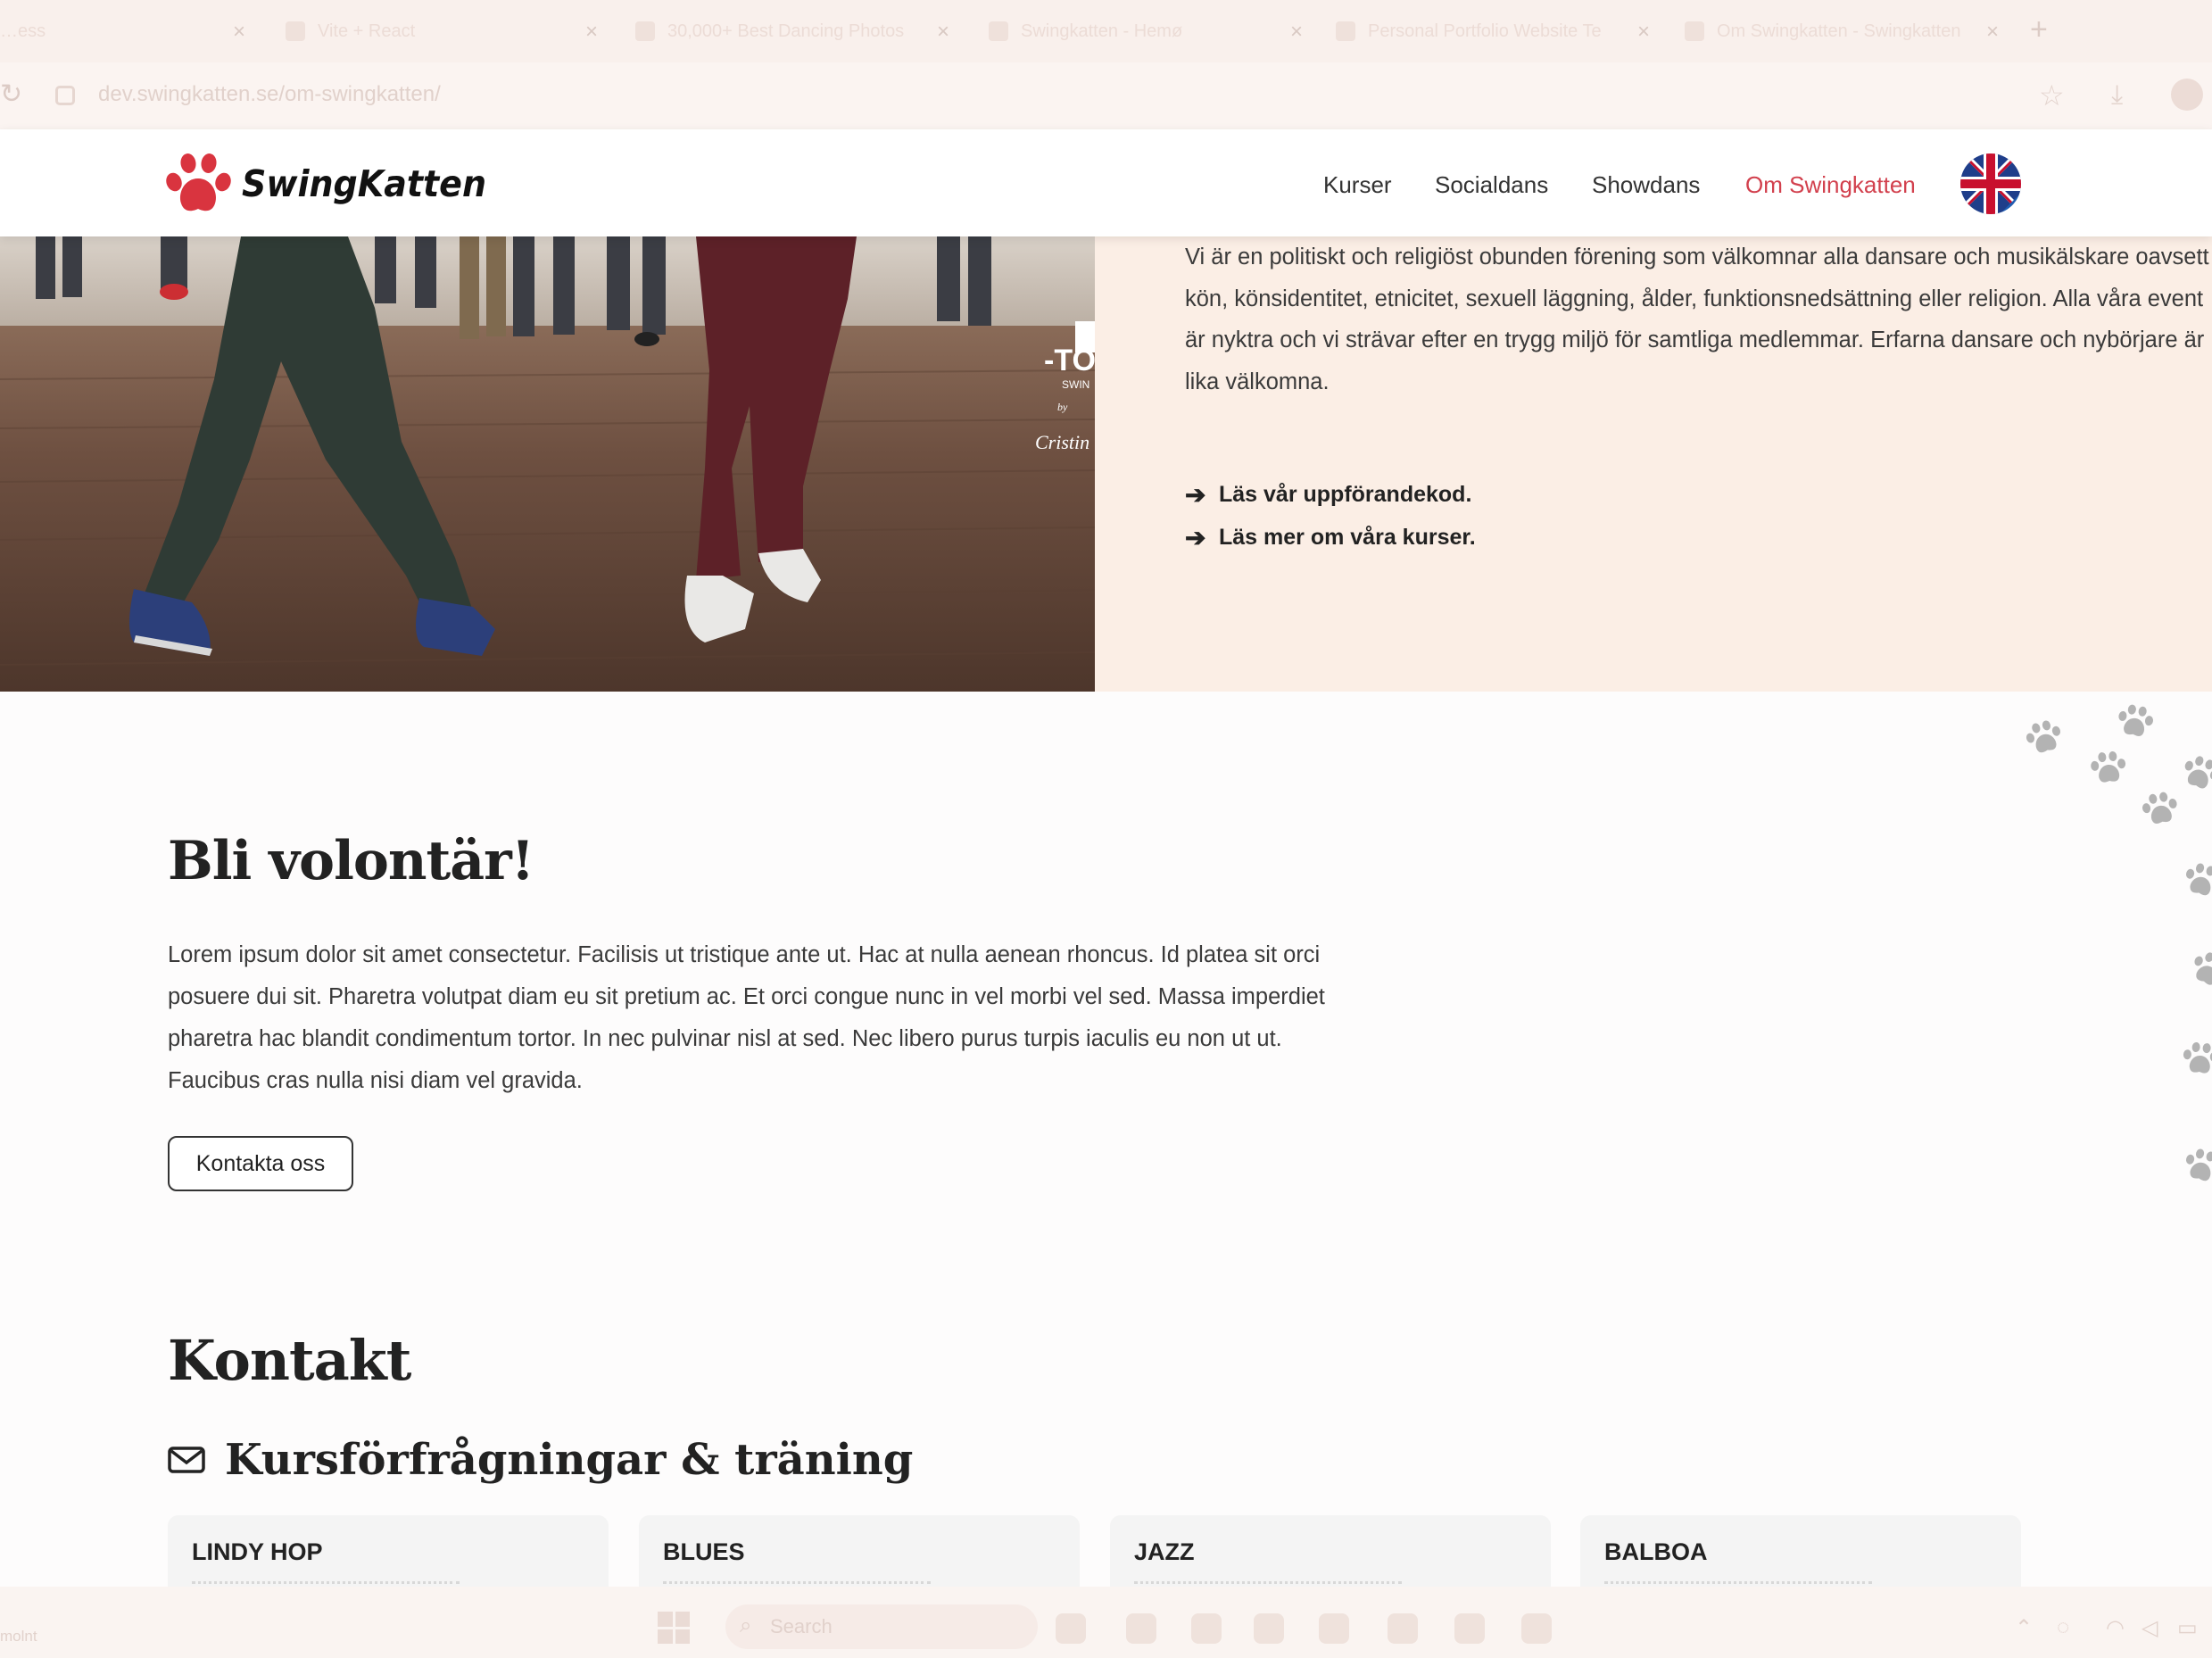 This screenshot has width=2212, height=1658. I want to click on tab-label: 30,000+ Best Dancing Photos, so click(786, 31).